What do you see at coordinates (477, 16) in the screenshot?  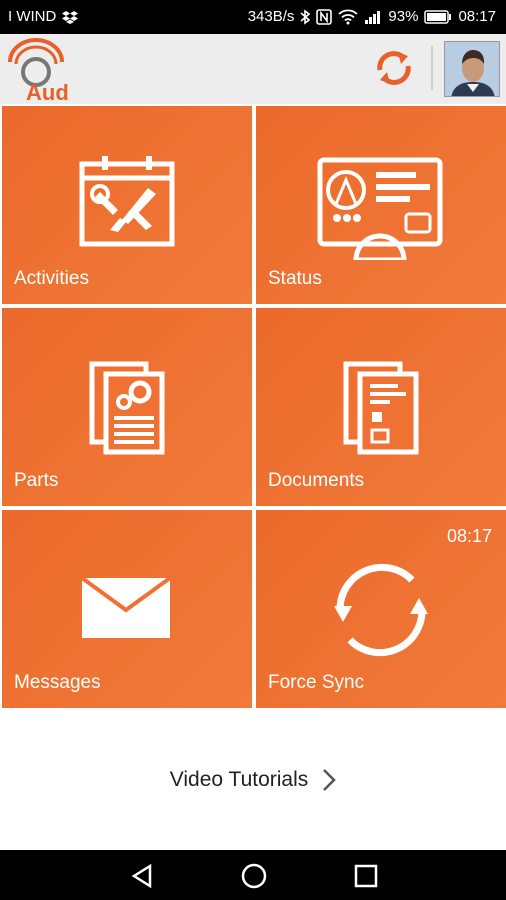 I see `clock: 08:17` at bounding box center [477, 16].